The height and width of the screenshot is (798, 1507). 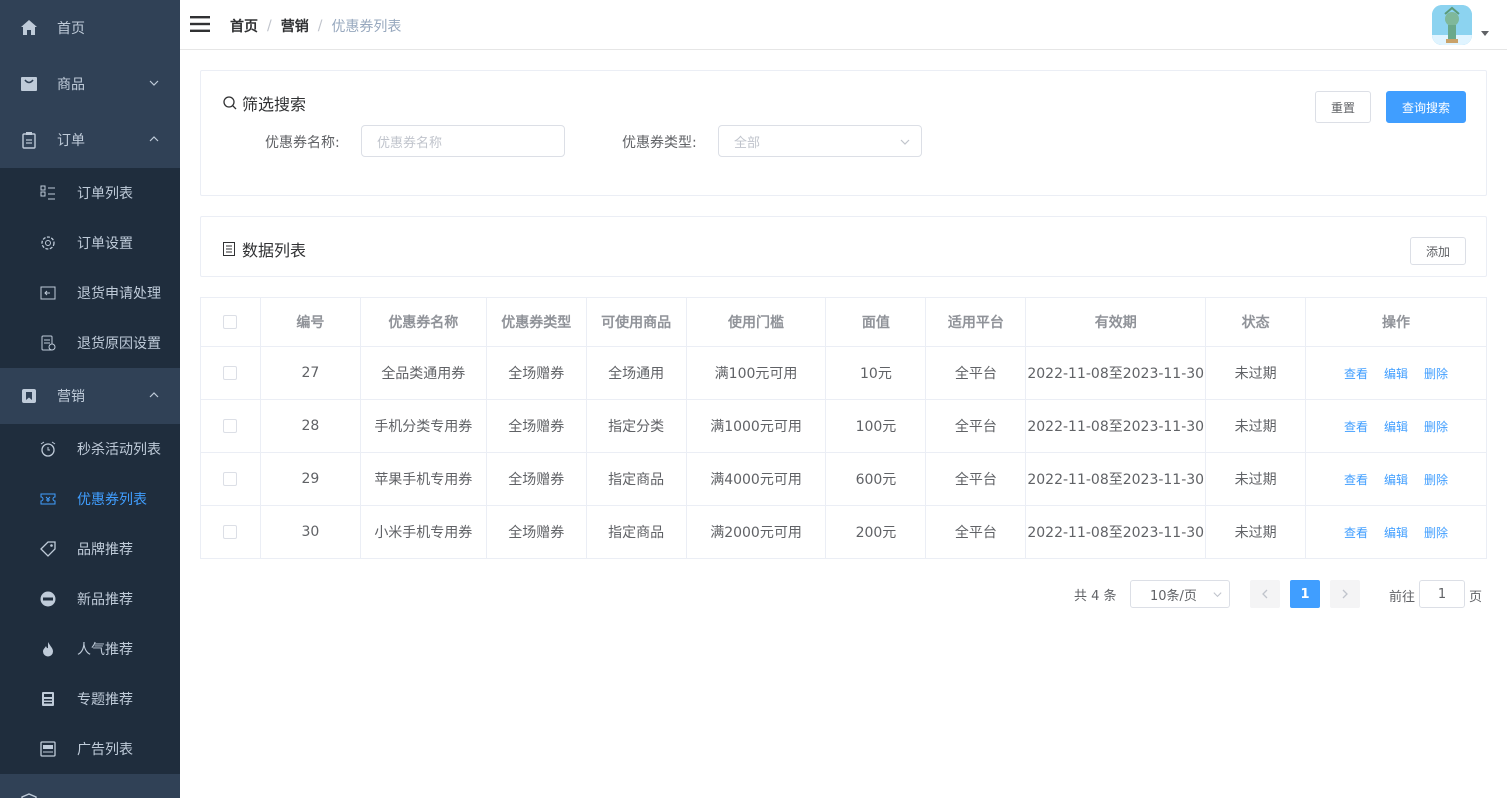 What do you see at coordinates (756, 322) in the screenshot?
I see `column-header: 使用门槛` at bounding box center [756, 322].